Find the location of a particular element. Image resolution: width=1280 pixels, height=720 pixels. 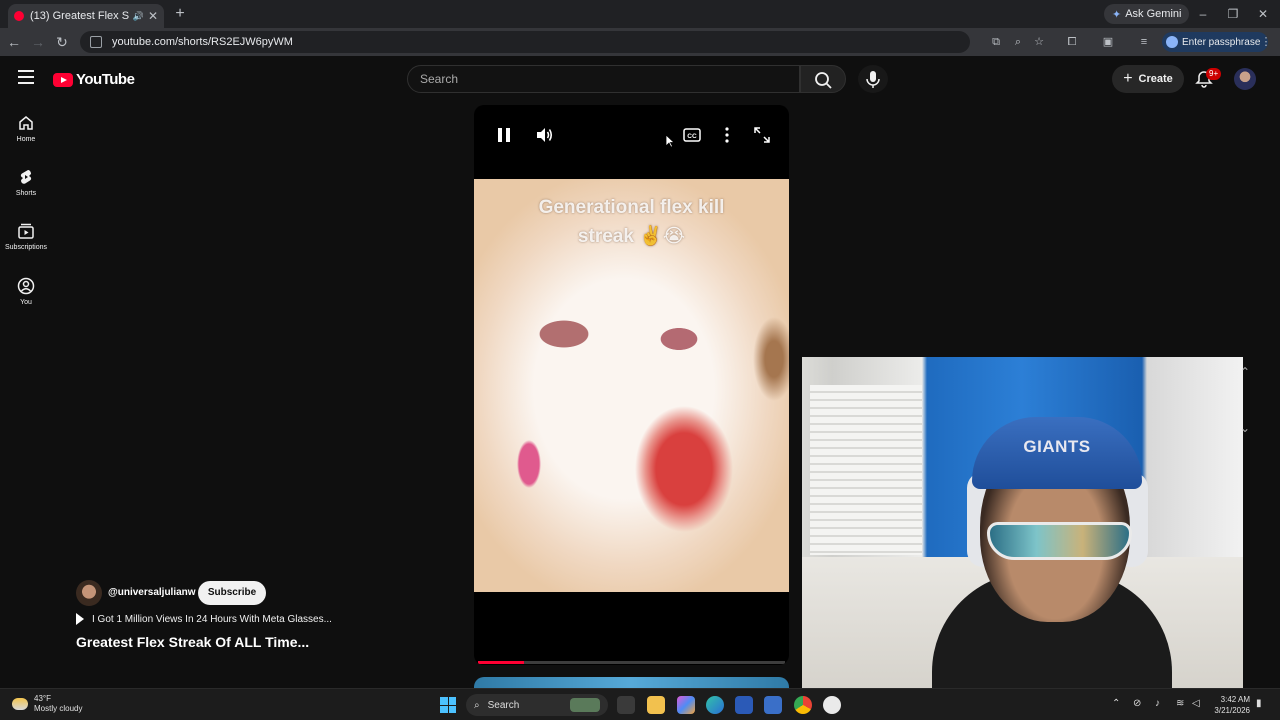

obs-icon is located at coordinates (832, 705).